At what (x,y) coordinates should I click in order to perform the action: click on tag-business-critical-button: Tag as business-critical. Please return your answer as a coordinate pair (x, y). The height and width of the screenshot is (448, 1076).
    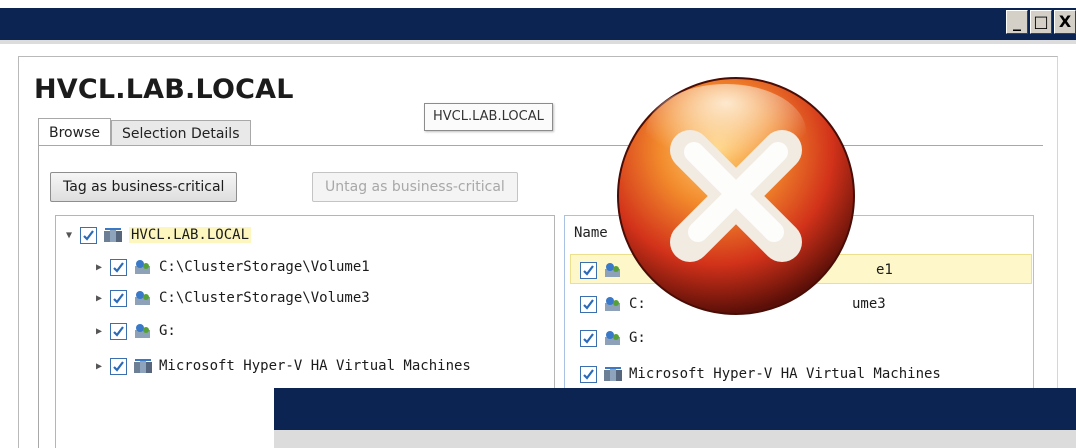
    Looking at the image, I should click on (144, 187).